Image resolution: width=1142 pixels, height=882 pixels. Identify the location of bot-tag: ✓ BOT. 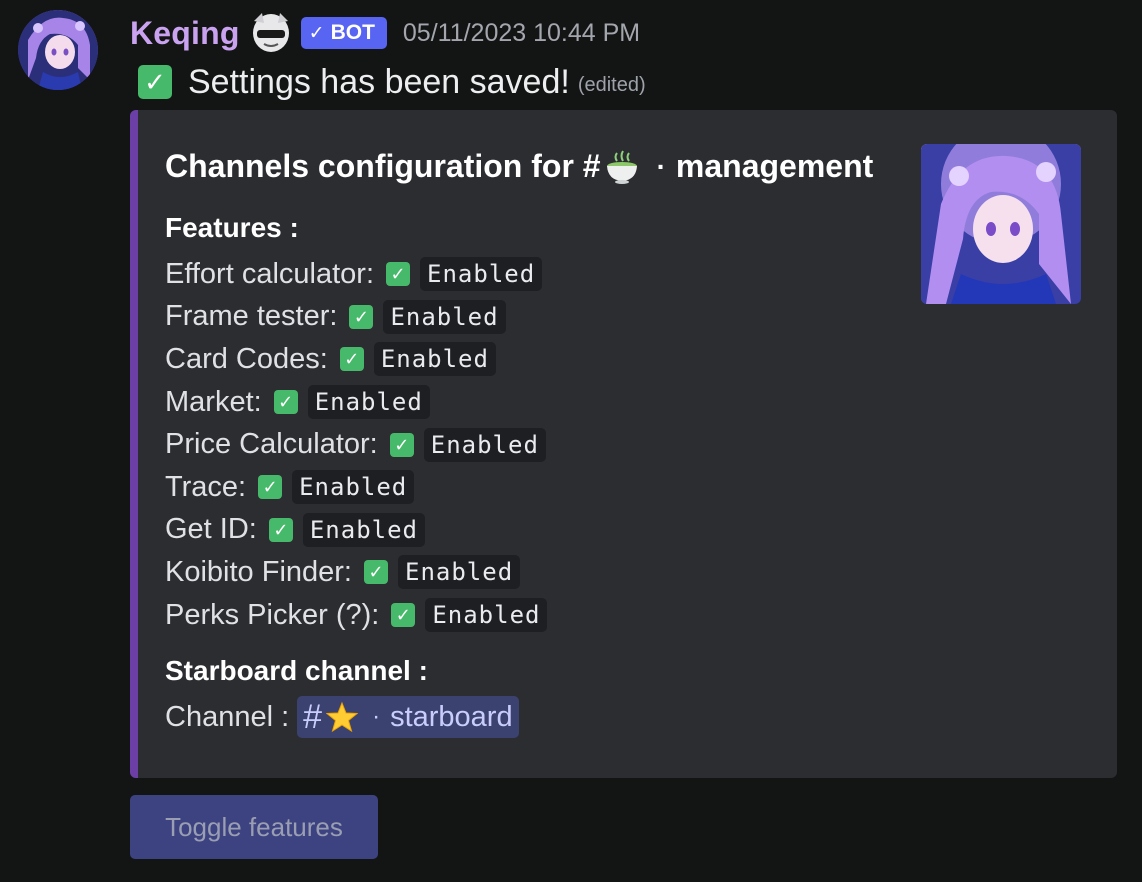
(343, 33).